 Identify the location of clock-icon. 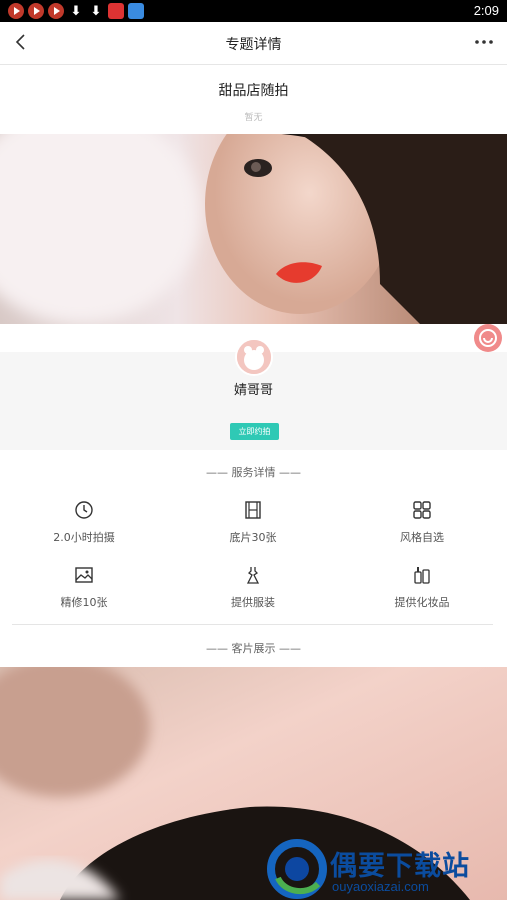
(84, 510).